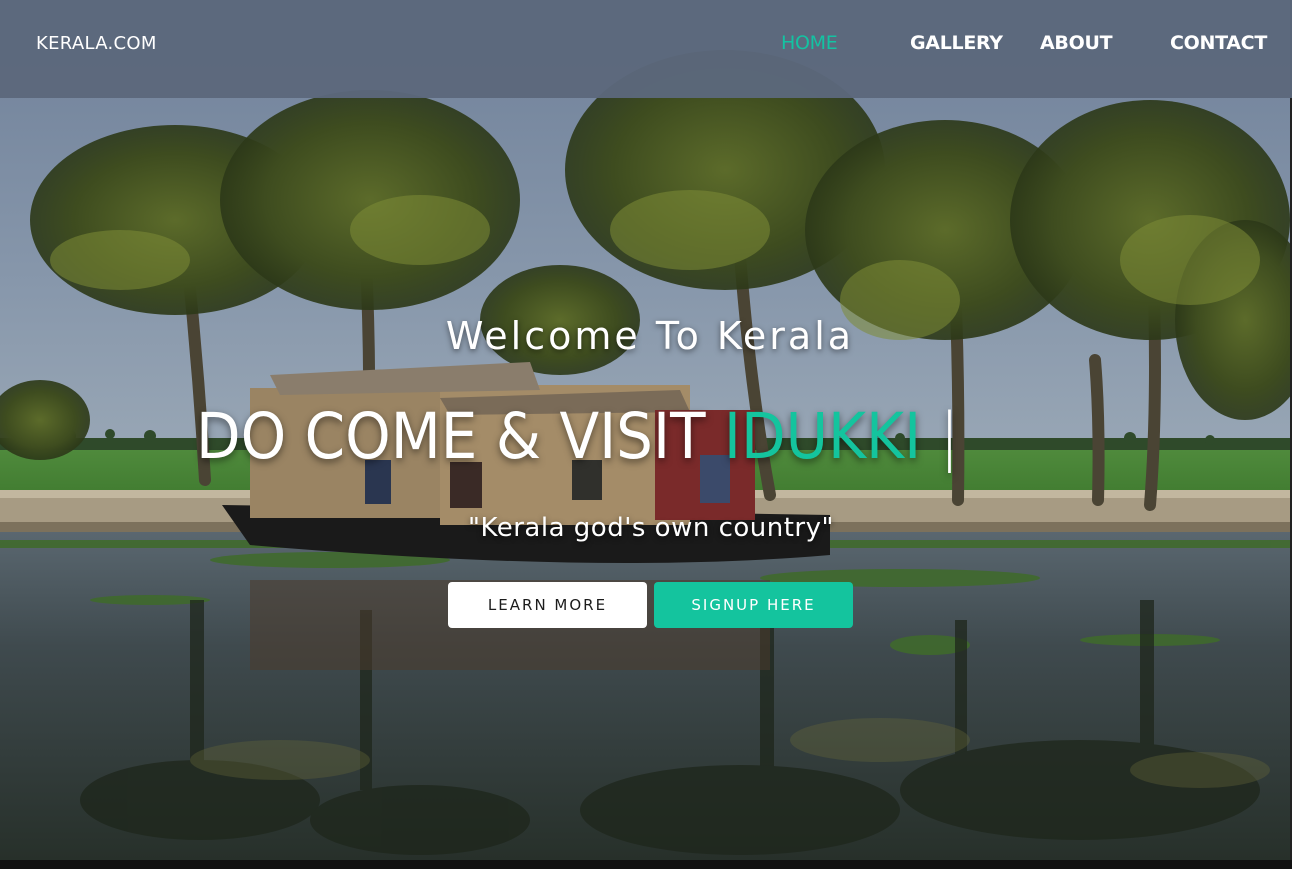 The width and height of the screenshot is (1292, 869). Describe the element at coordinates (651, 528) in the screenshot. I see `hero-tagline: "Kerala god's own country"` at that location.